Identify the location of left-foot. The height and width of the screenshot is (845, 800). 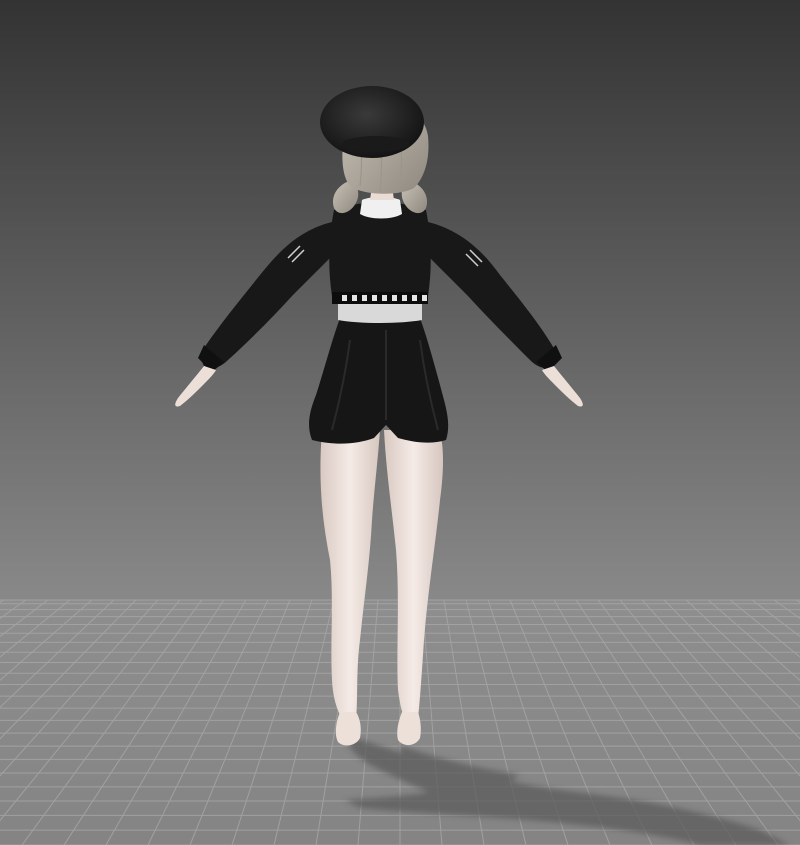
(348, 729).